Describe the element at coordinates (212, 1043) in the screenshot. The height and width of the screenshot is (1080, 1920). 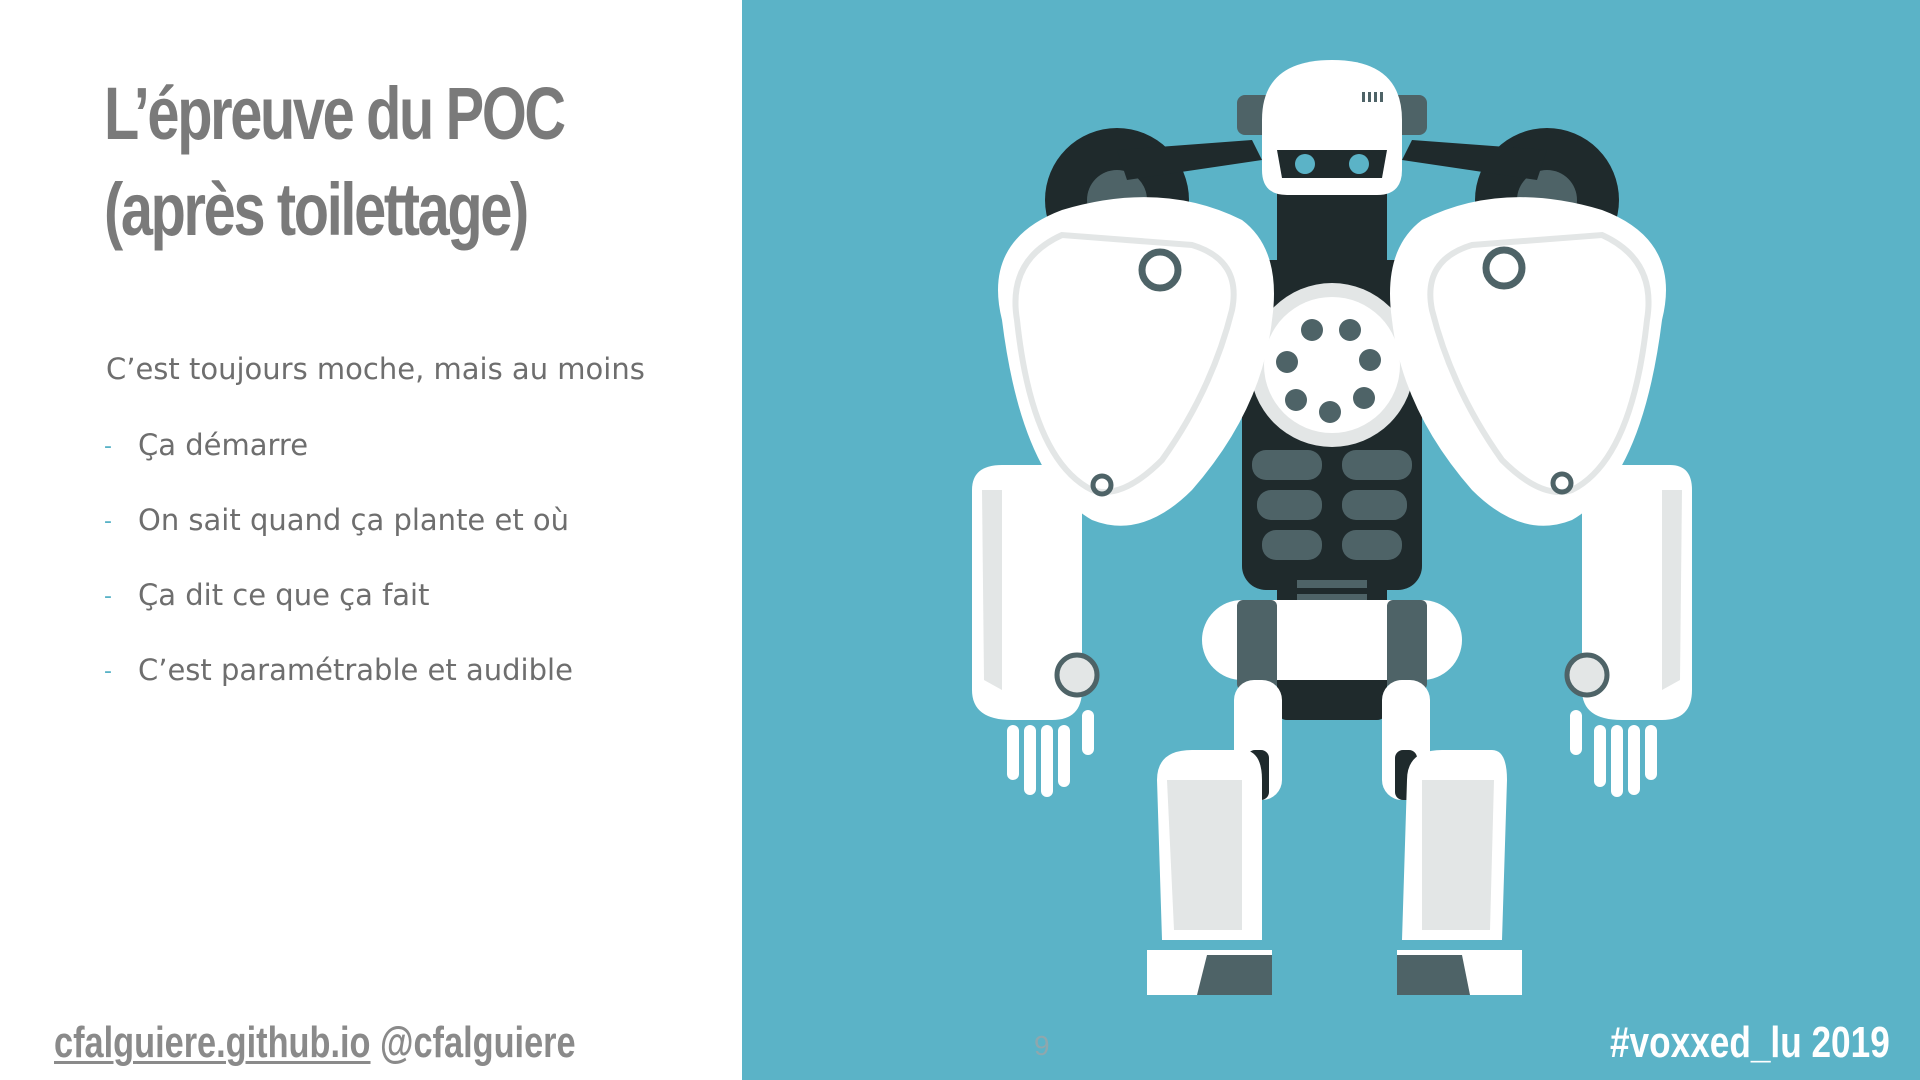
I see `footer-site-link: cfalguiere.github.io` at that location.